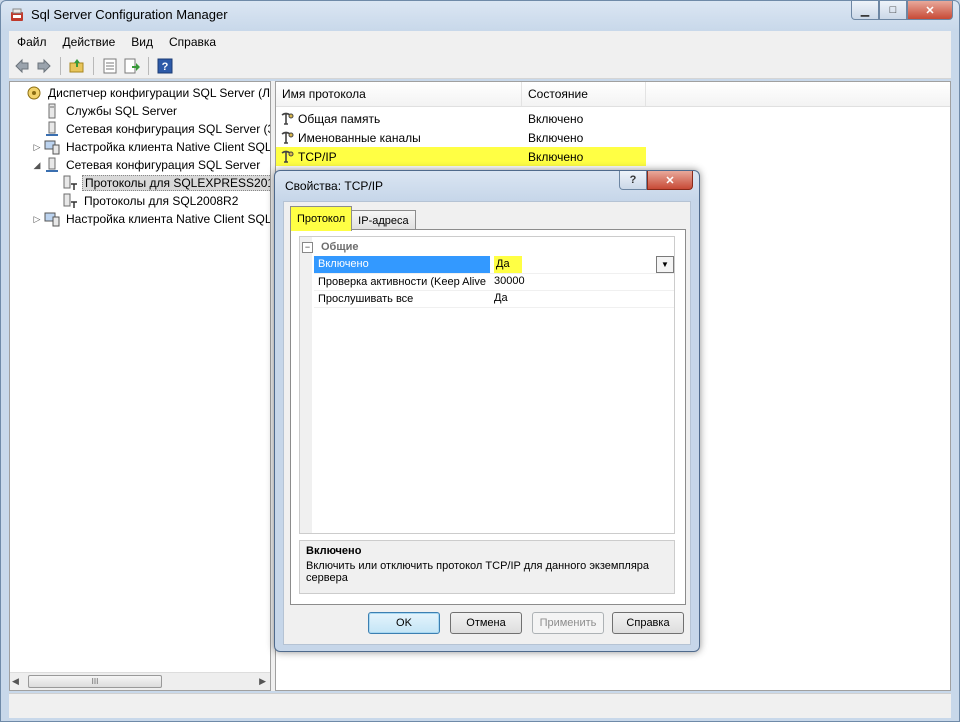 This screenshot has height=722, width=960. I want to click on tree-item: Сетевая конфигурация SQL Server (32-р, so click(151, 129).